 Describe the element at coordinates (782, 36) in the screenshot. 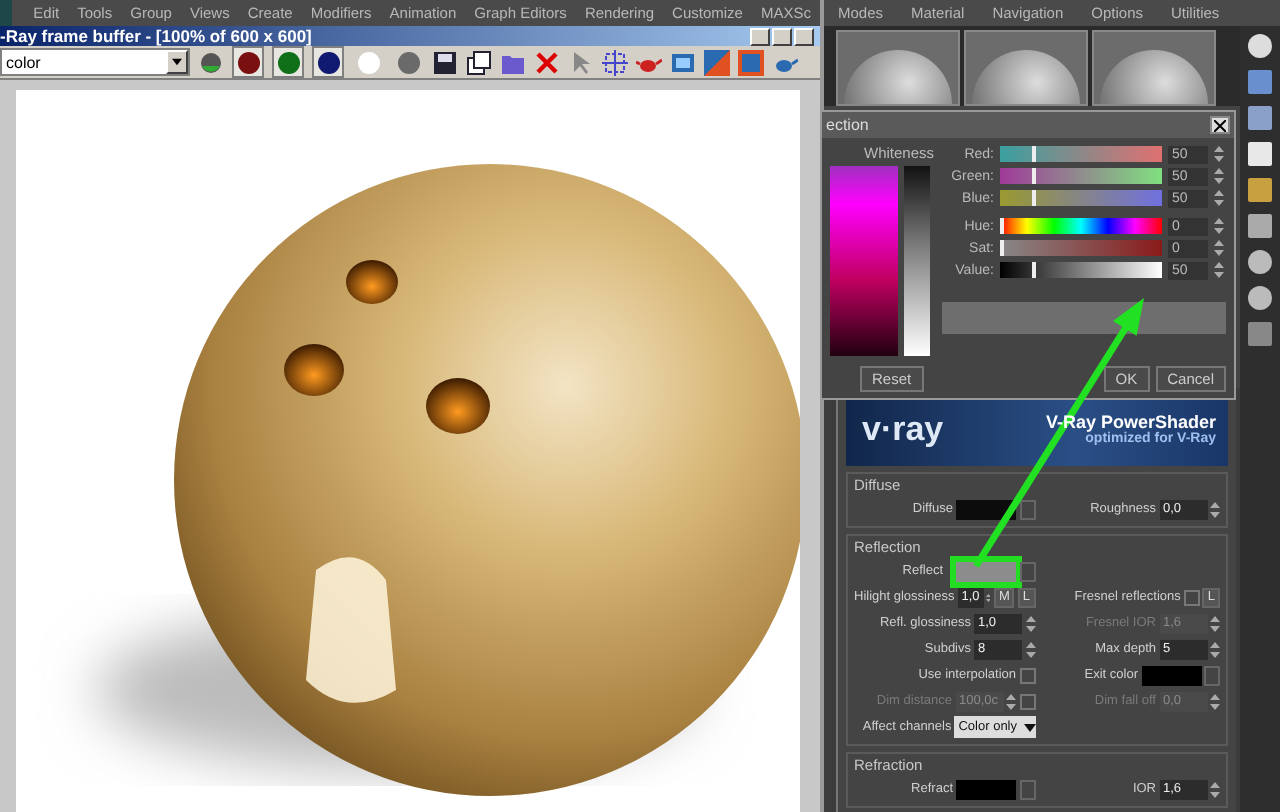

I see `maximize-button` at that location.